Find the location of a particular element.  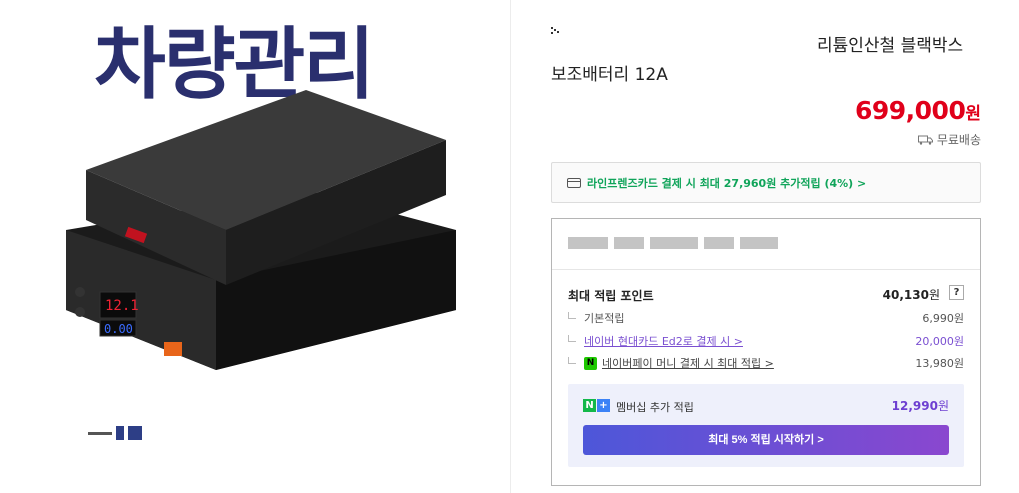

pane-divider is located at coordinates (510, 246).